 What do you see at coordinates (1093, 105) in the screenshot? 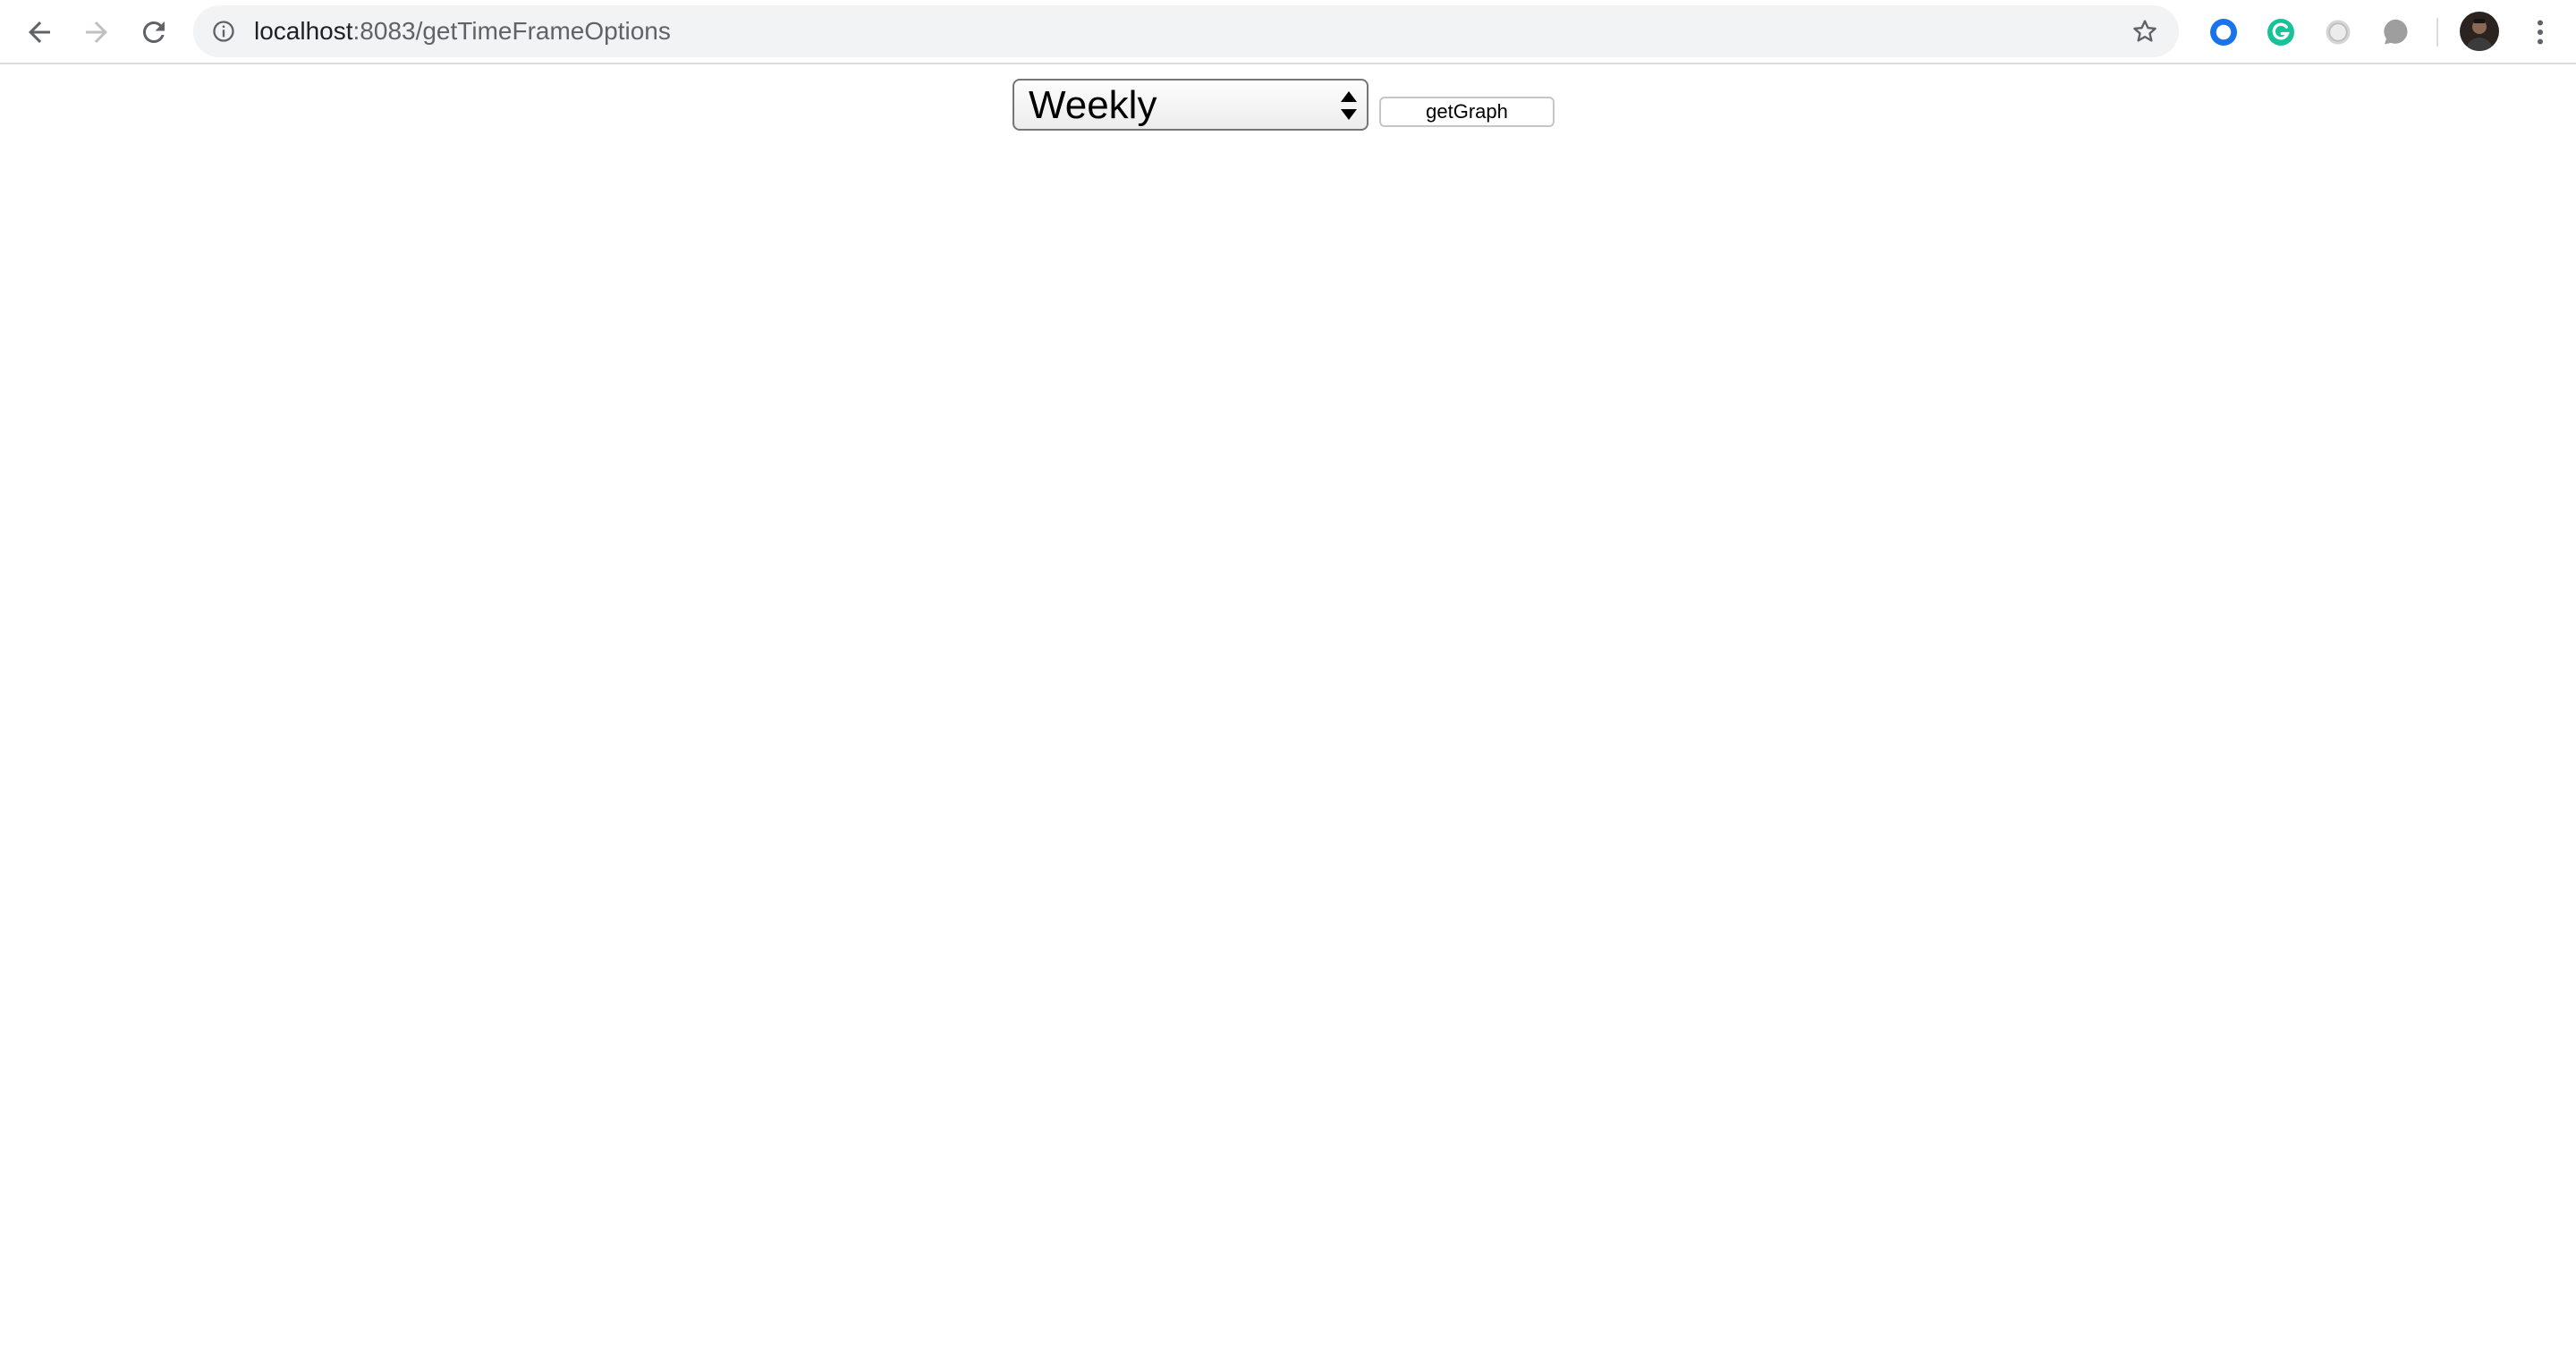
I see `timeframe-select-value: Weekly` at bounding box center [1093, 105].